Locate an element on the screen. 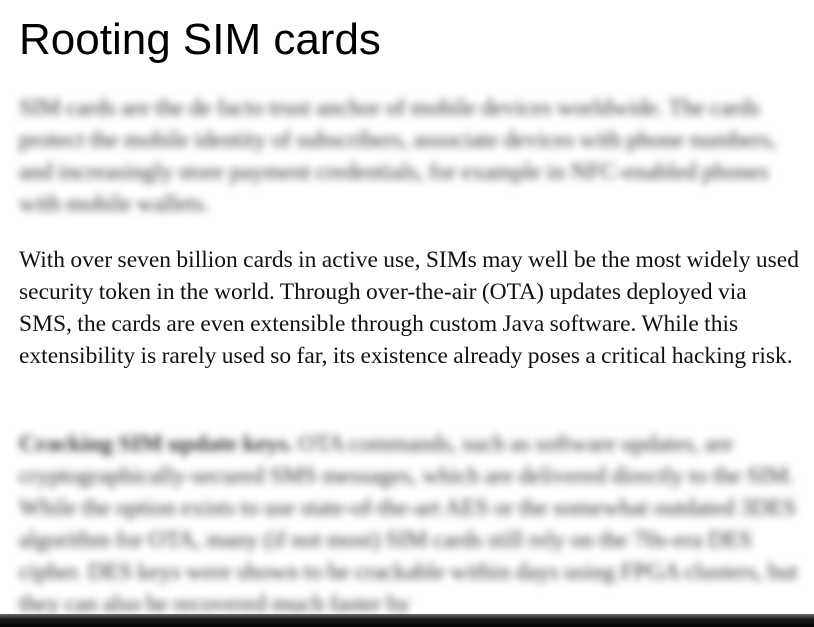 The height and width of the screenshot is (627, 814). page-title: Rooting SIM cards is located at coordinates (200, 39).